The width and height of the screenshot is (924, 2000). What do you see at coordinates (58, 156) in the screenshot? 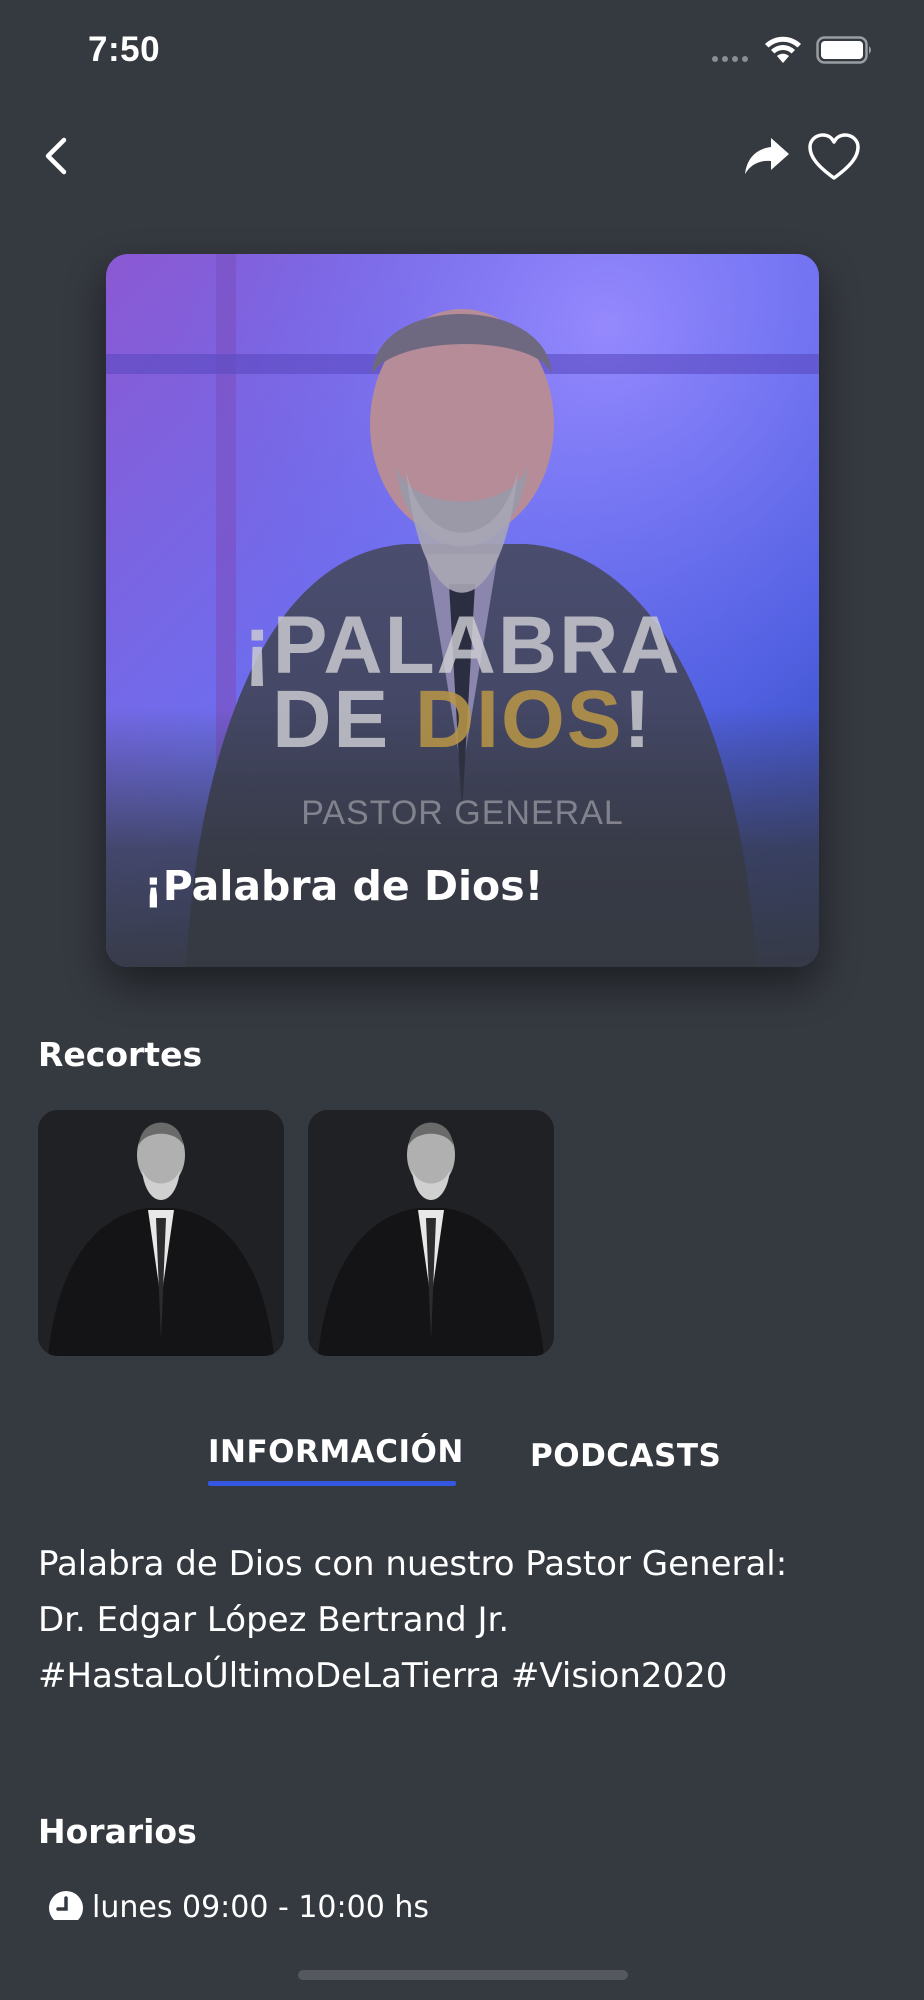
I see `back-chevron-icon` at bounding box center [58, 156].